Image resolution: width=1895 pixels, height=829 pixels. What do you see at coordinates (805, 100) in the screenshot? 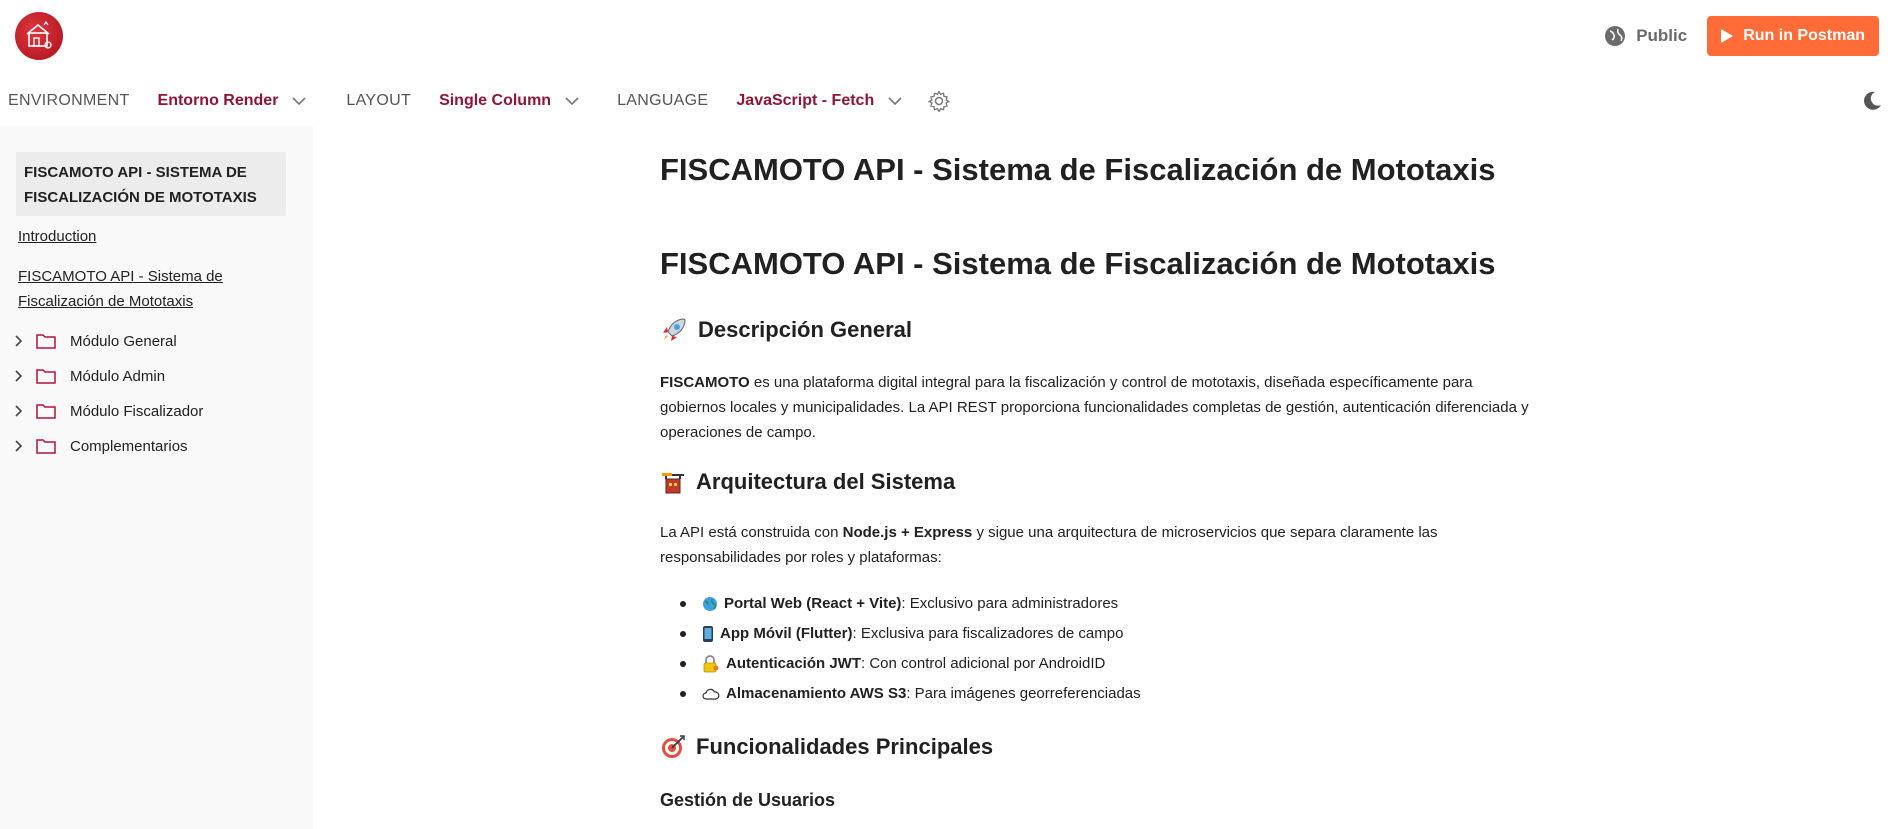
I see `language-value: JavaScript - Fetch` at bounding box center [805, 100].